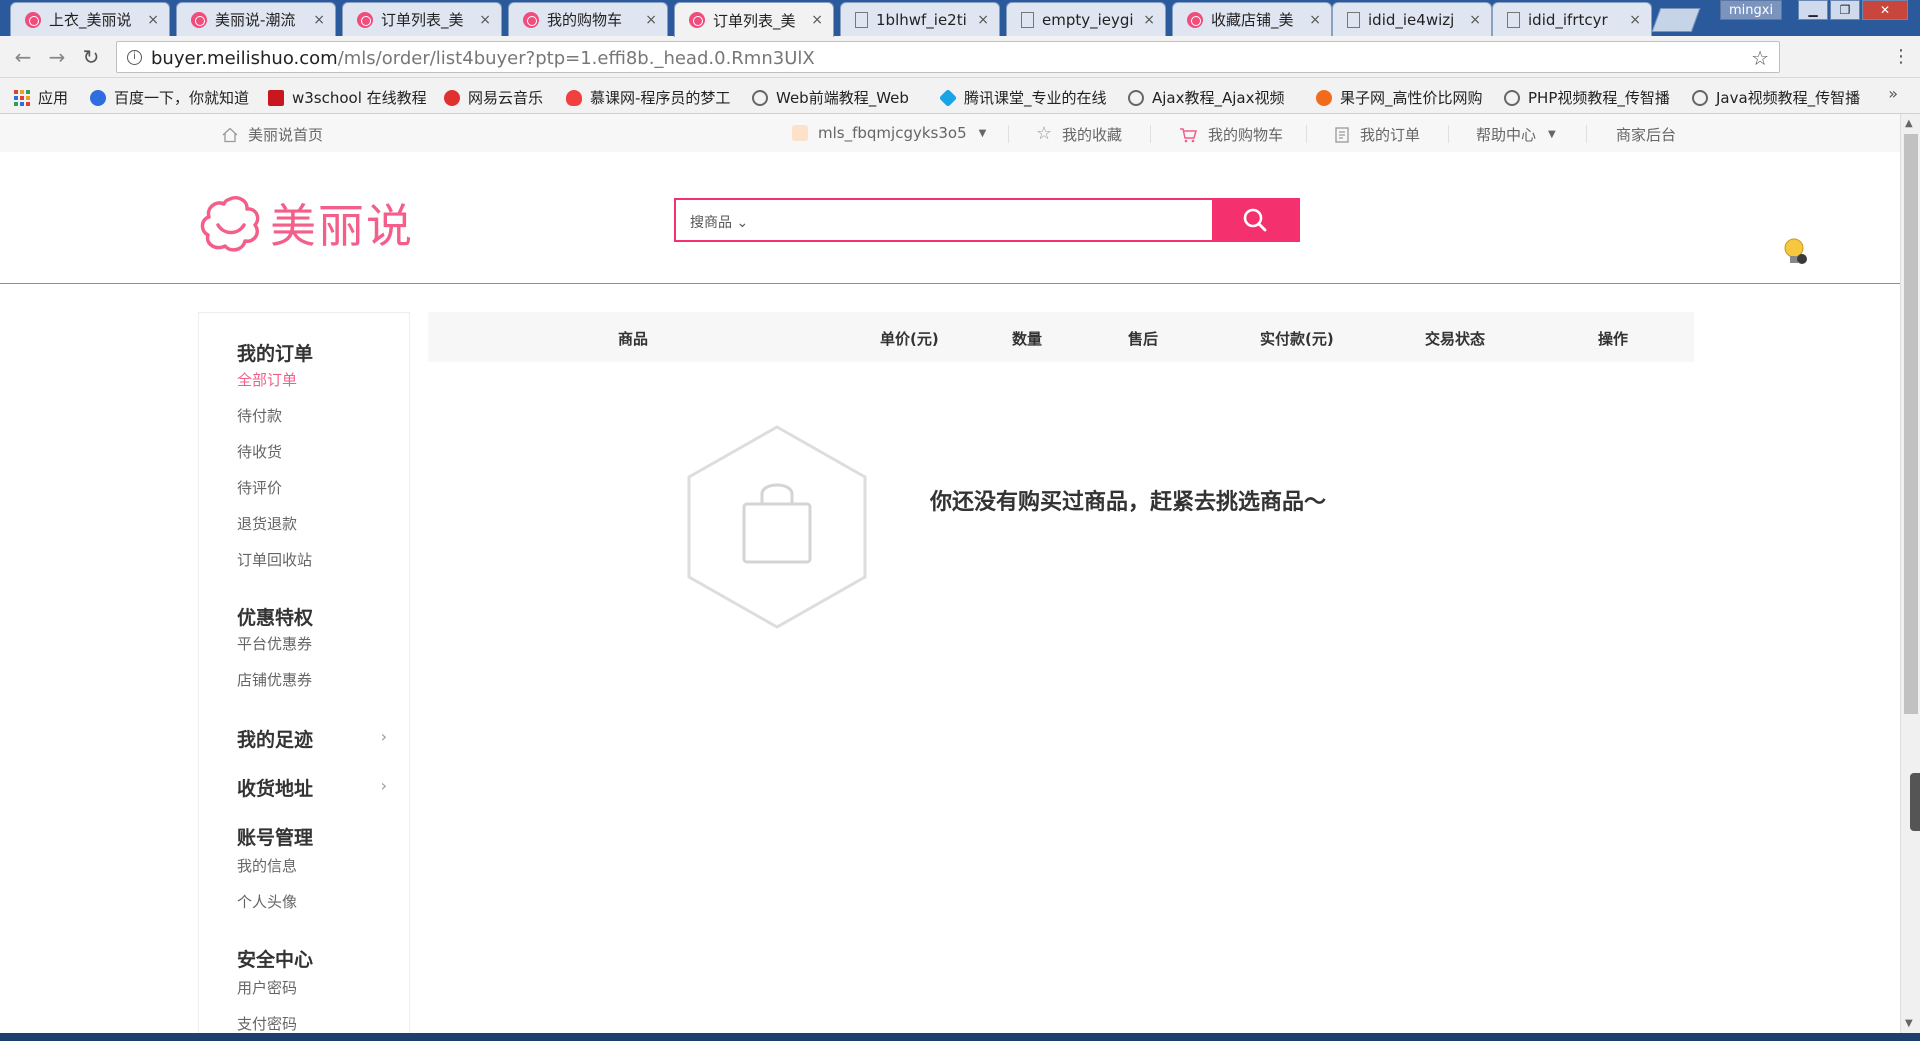  Describe the element at coordinates (1911, 424) in the screenshot. I see `scrollbar-thumb` at that location.